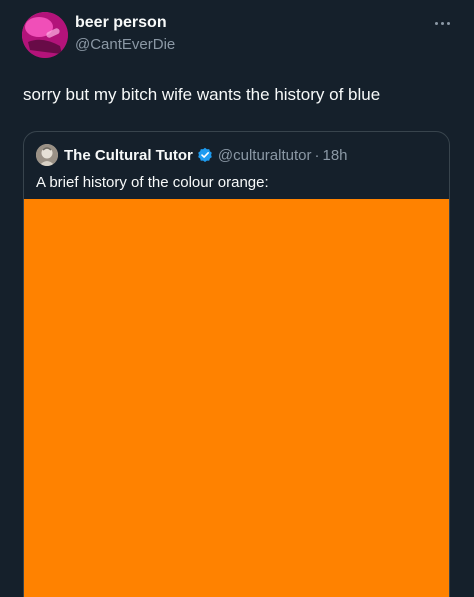 The height and width of the screenshot is (597, 474). I want to click on avatar-image, so click(45, 35).